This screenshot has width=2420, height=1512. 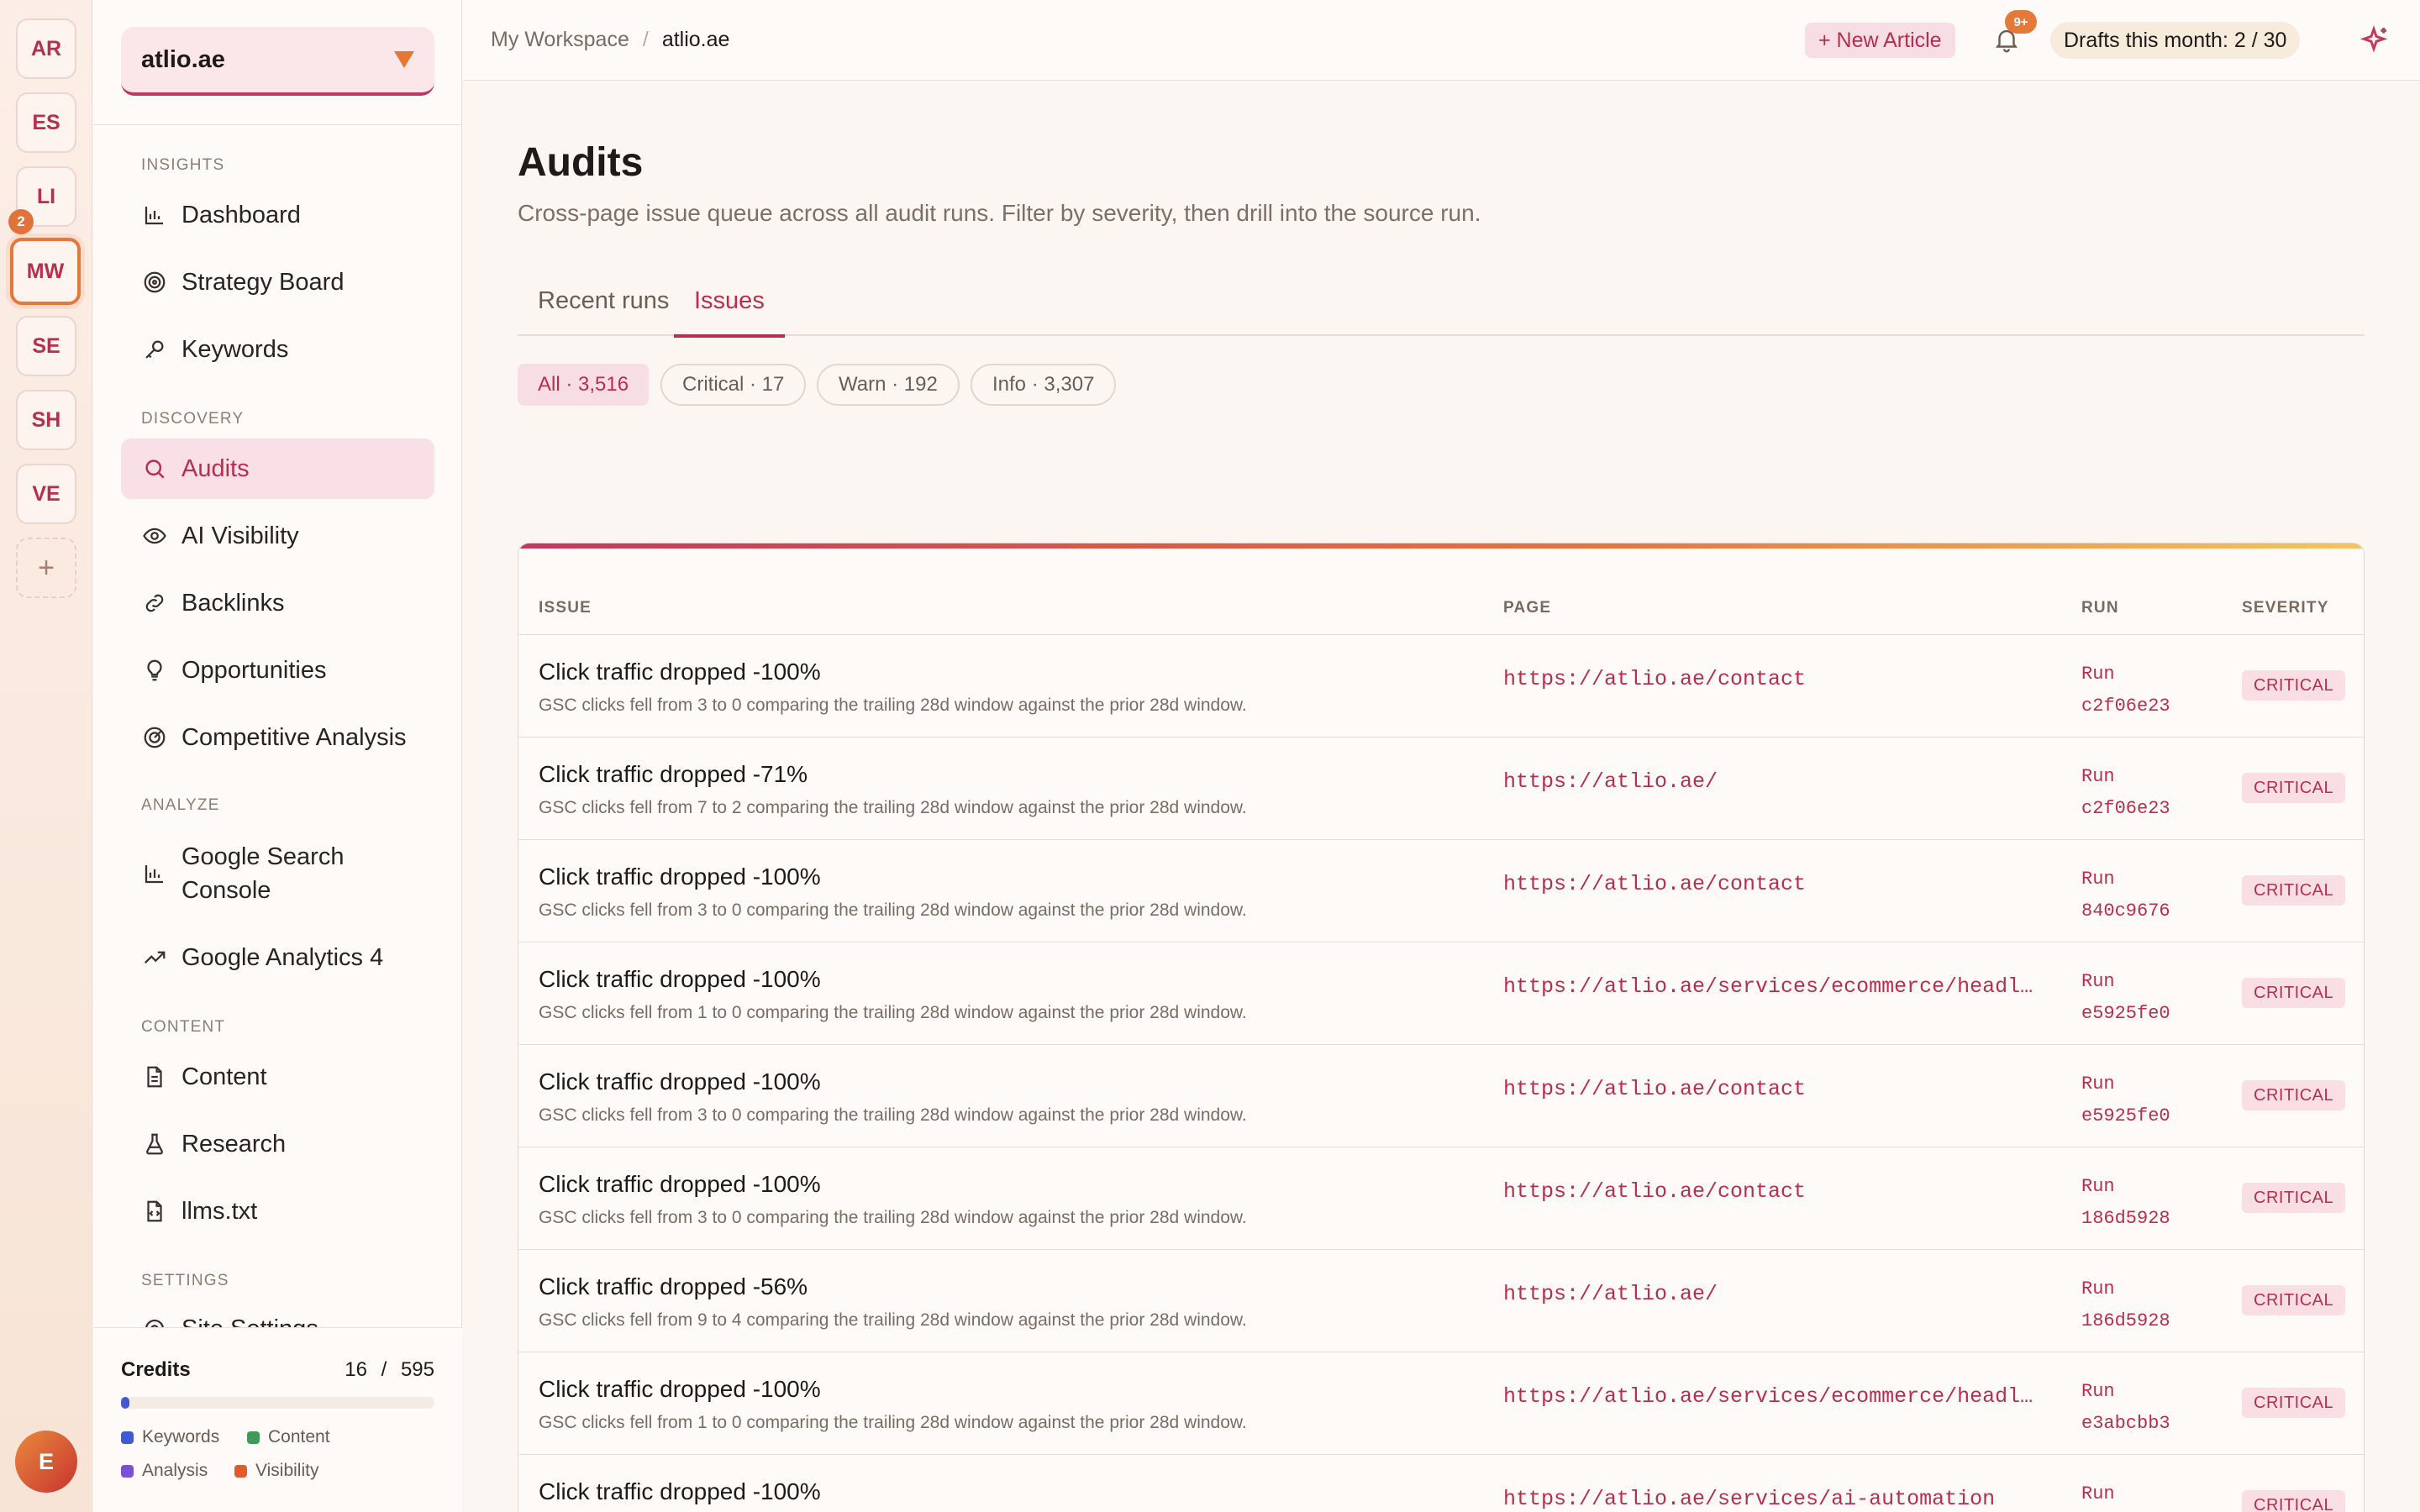 What do you see at coordinates (46, 122) in the screenshot?
I see `workspace-es: ES` at bounding box center [46, 122].